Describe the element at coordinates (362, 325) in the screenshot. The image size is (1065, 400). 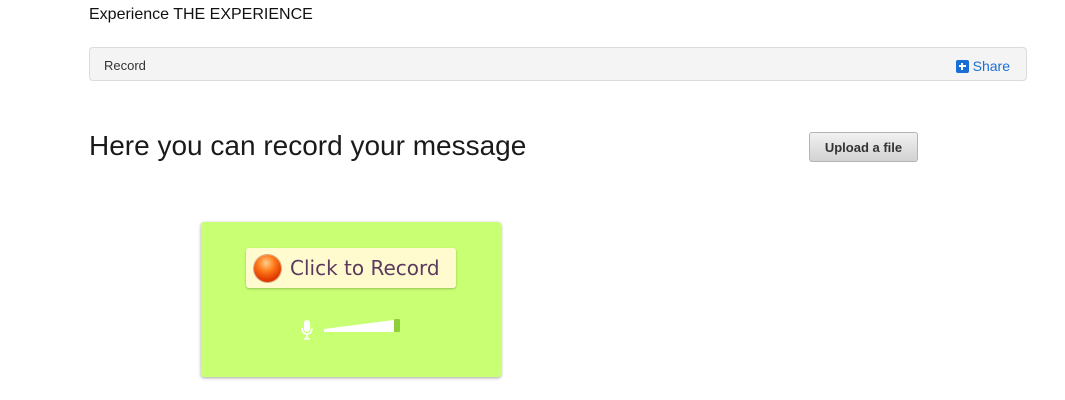
I see `input-level-meter` at that location.